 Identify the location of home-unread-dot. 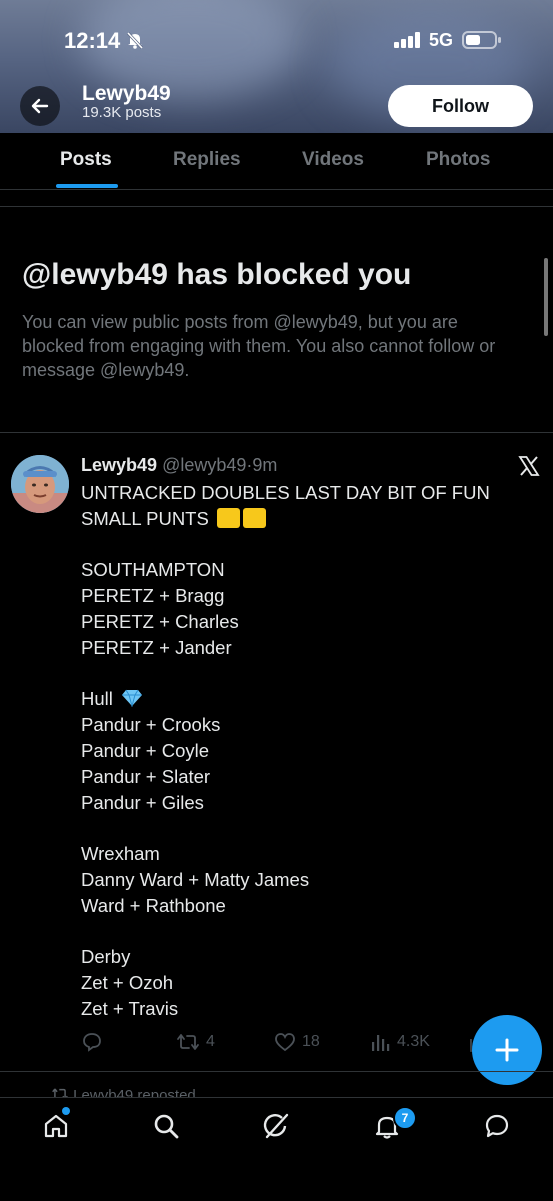
(66, 1111).